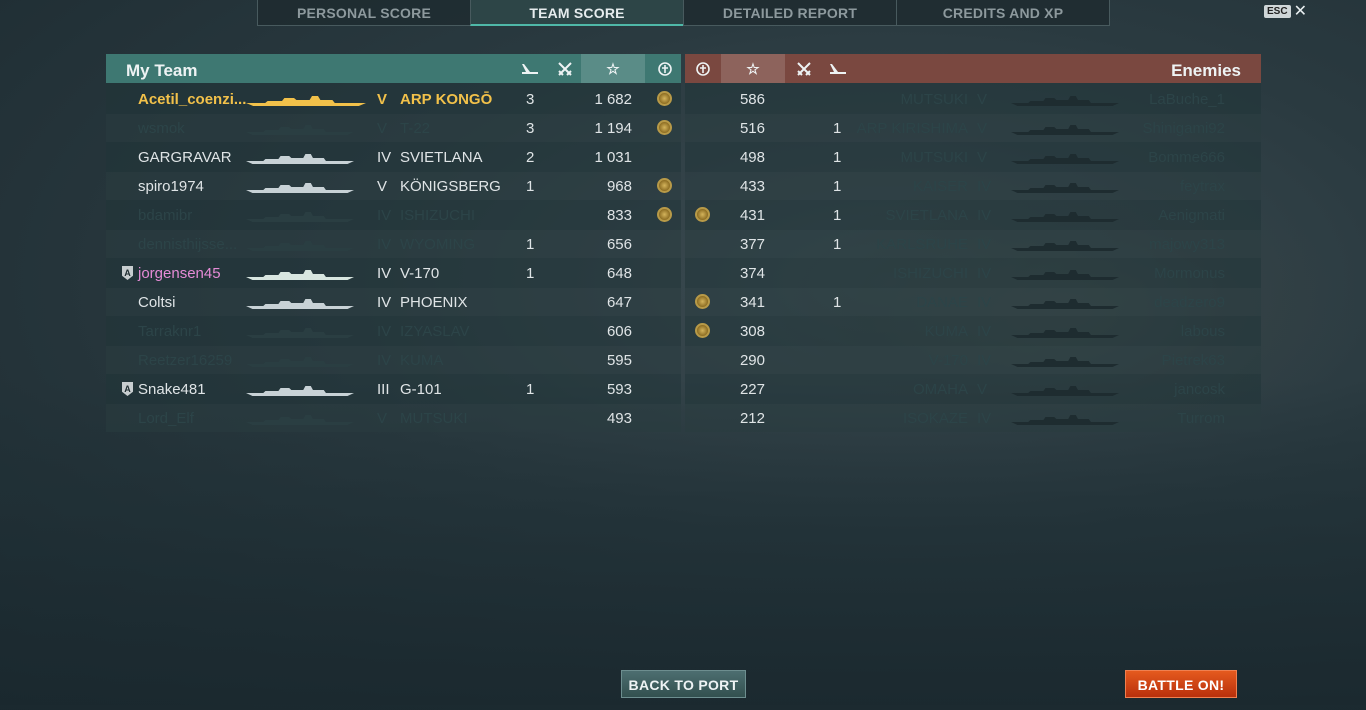  I want to click on tab-detailed-report: DETAILED REPORT, so click(789, 13).